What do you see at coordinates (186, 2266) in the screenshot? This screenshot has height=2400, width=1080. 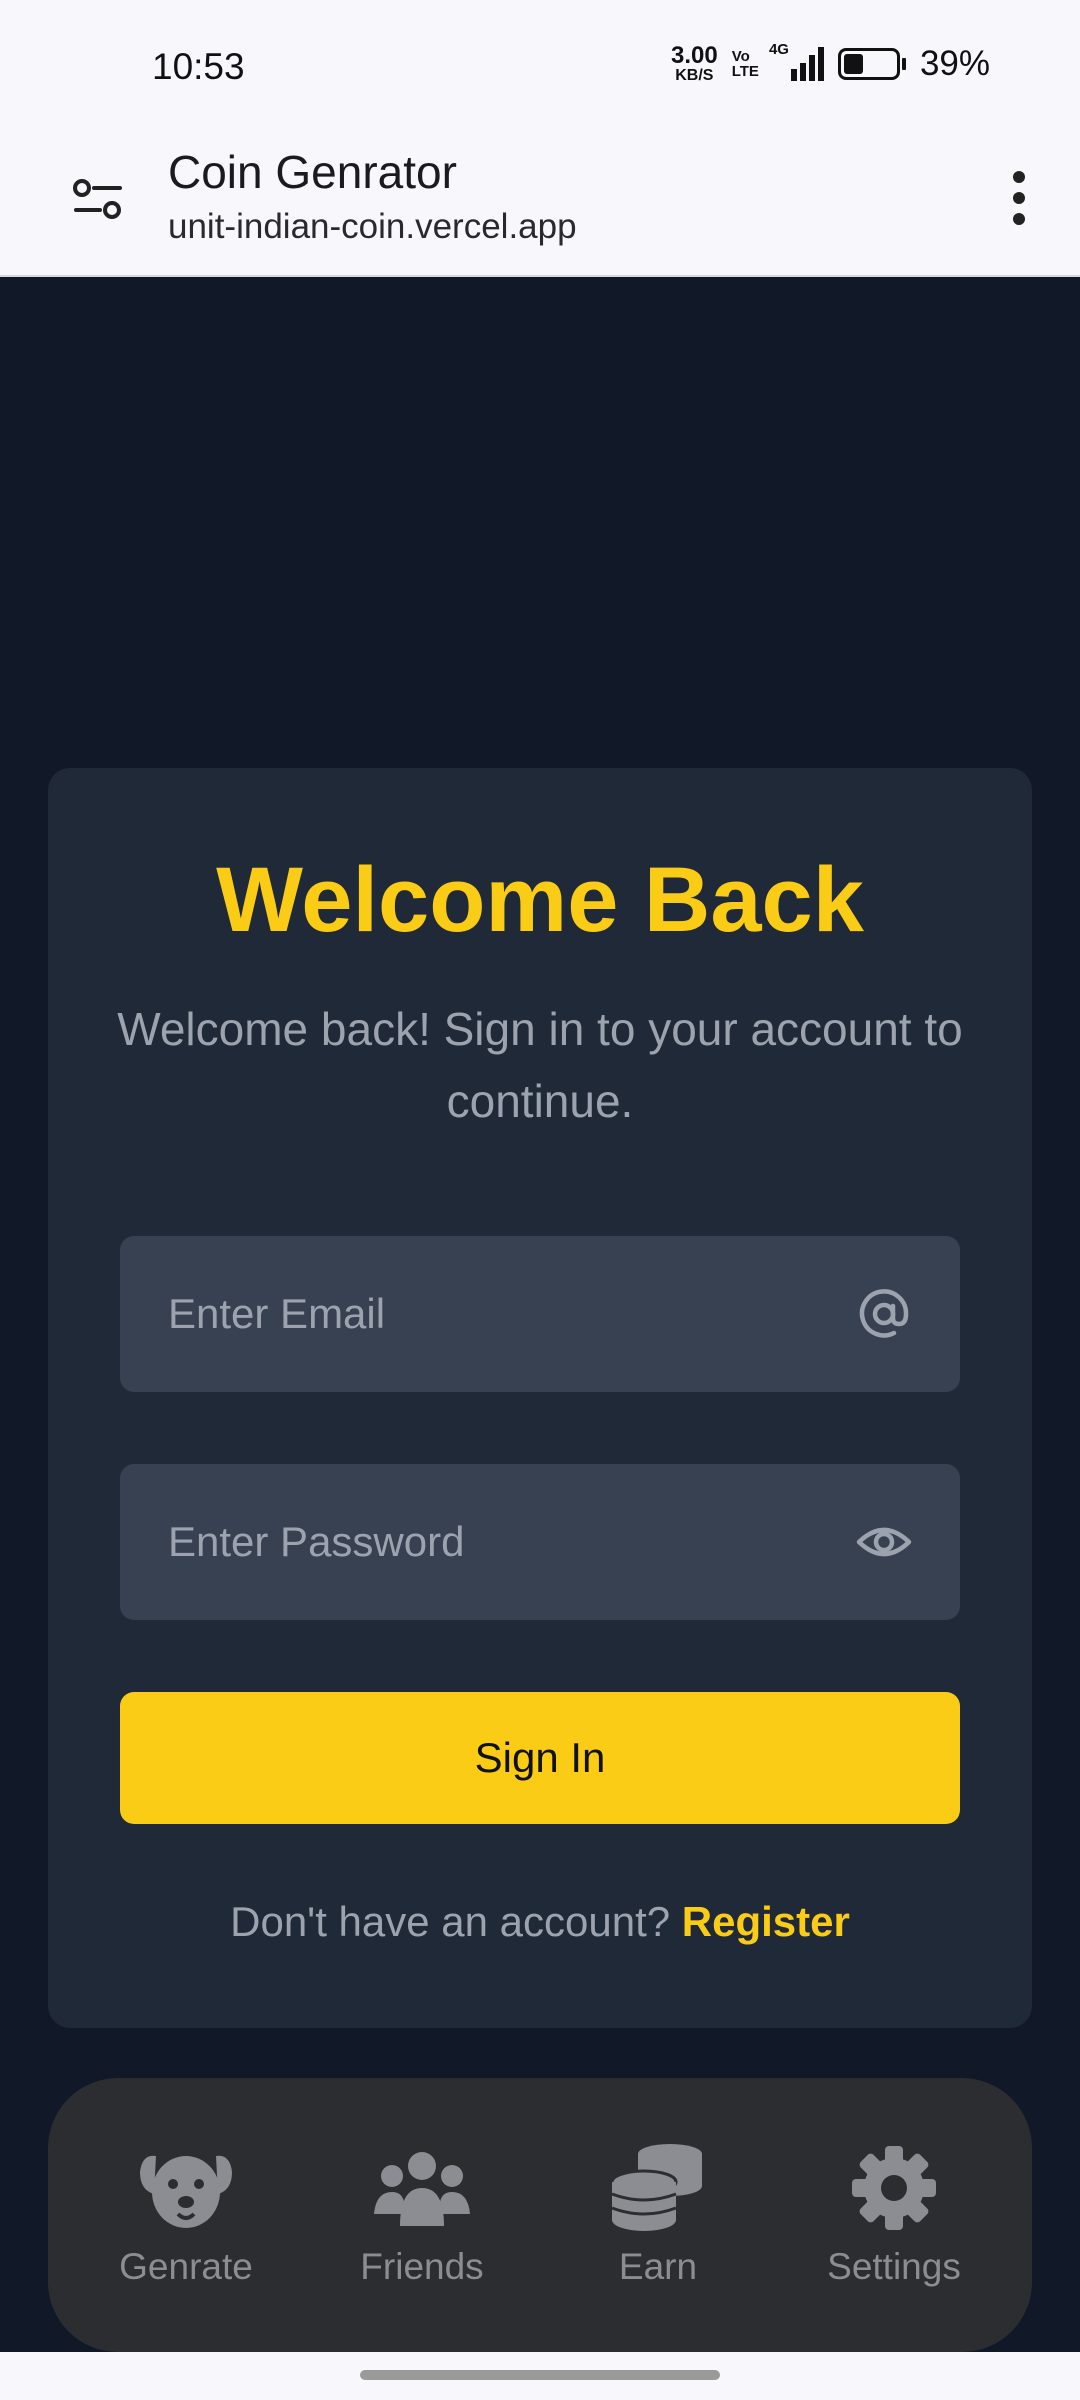 I see `nav-label-genrate: Genrate` at bounding box center [186, 2266].